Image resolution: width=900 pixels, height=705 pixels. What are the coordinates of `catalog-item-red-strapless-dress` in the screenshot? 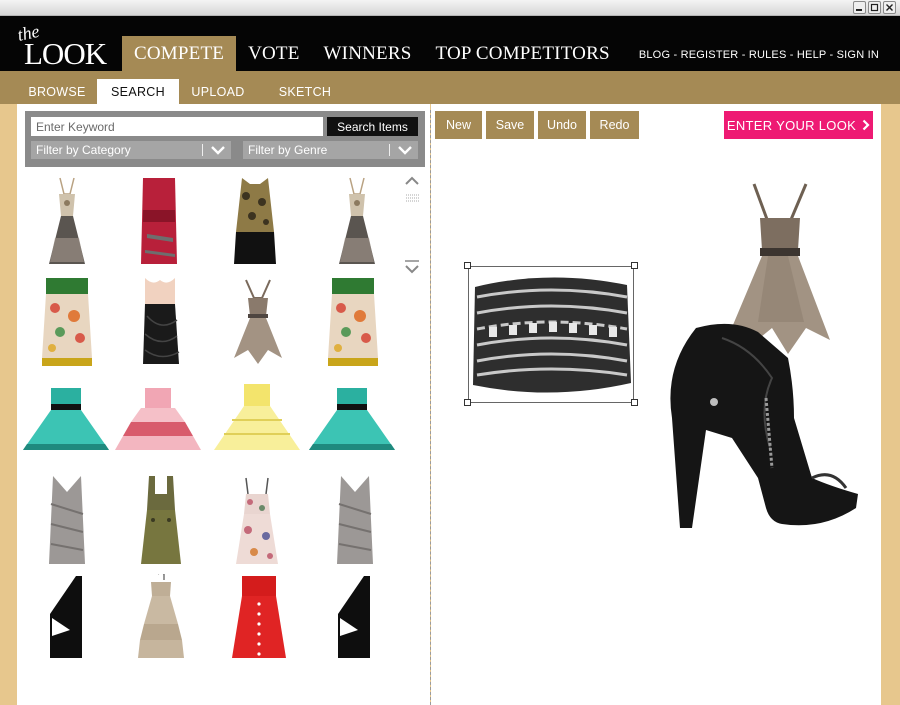 It's located at (159, 224).